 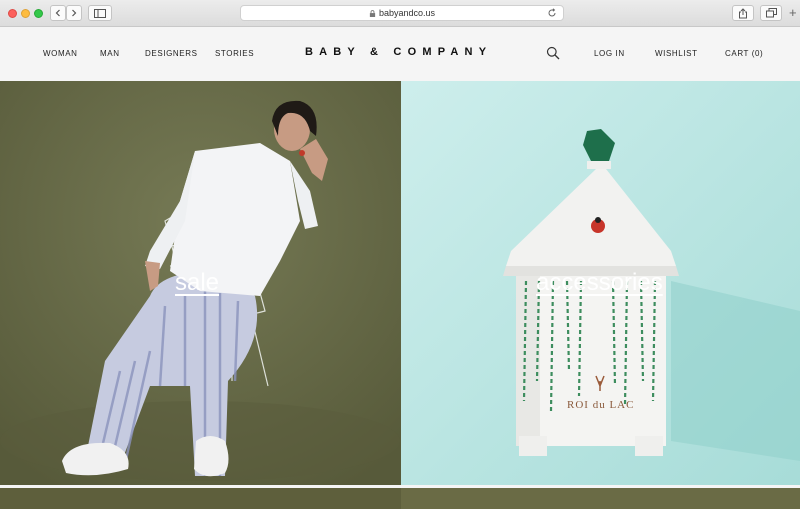 I want to click on accessories-link: accessories, so click(x=599, y=283).